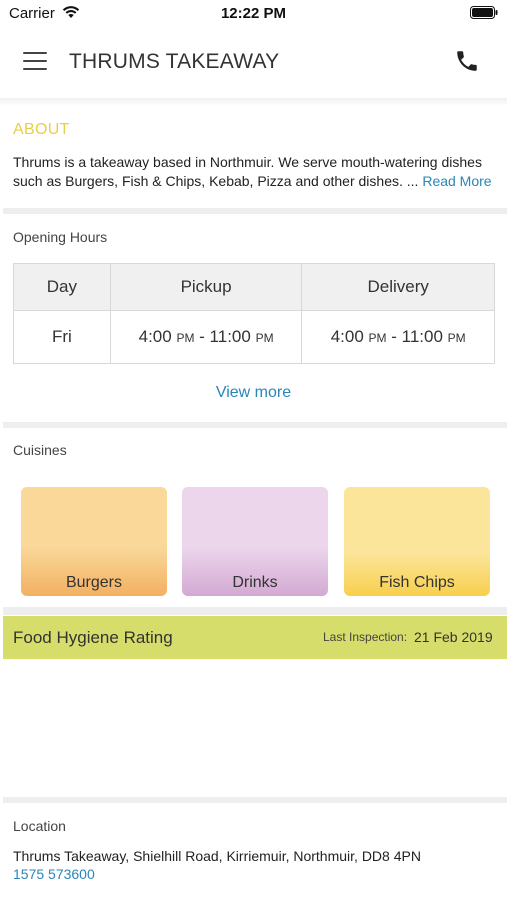 The width and height of the screenshot is (507, 900). What do you see at coordinates (484, 12) in the screenshot?
I see `battery-icon` at bounding box center [484, 12].